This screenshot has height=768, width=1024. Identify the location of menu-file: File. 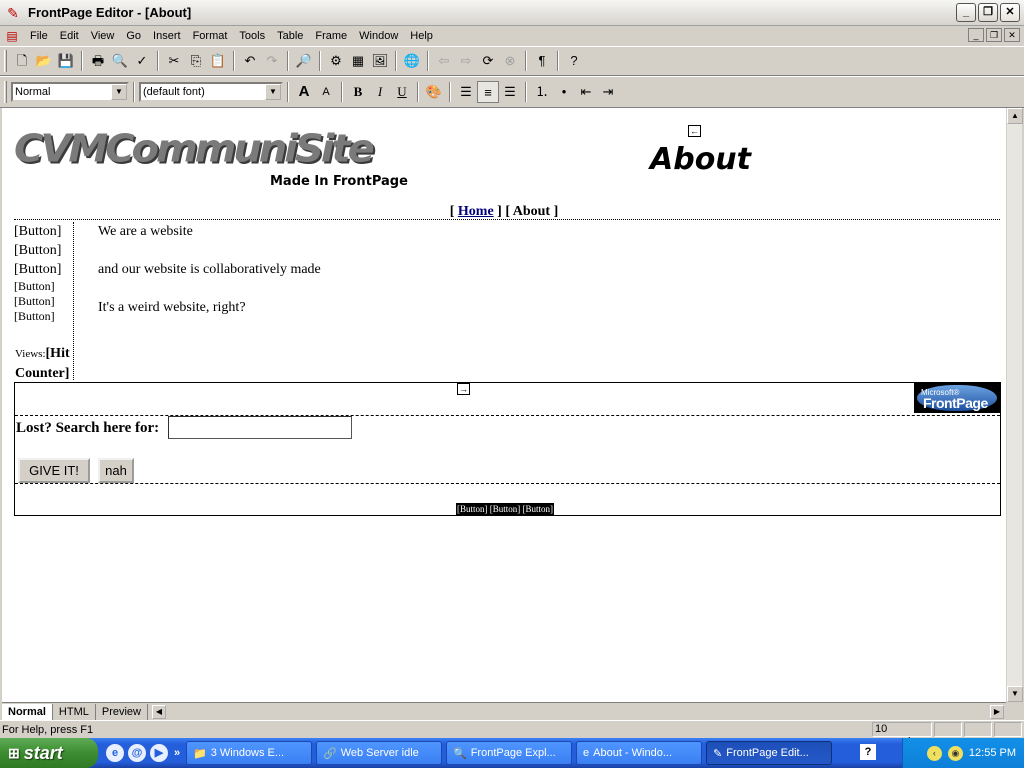
(39, 36).